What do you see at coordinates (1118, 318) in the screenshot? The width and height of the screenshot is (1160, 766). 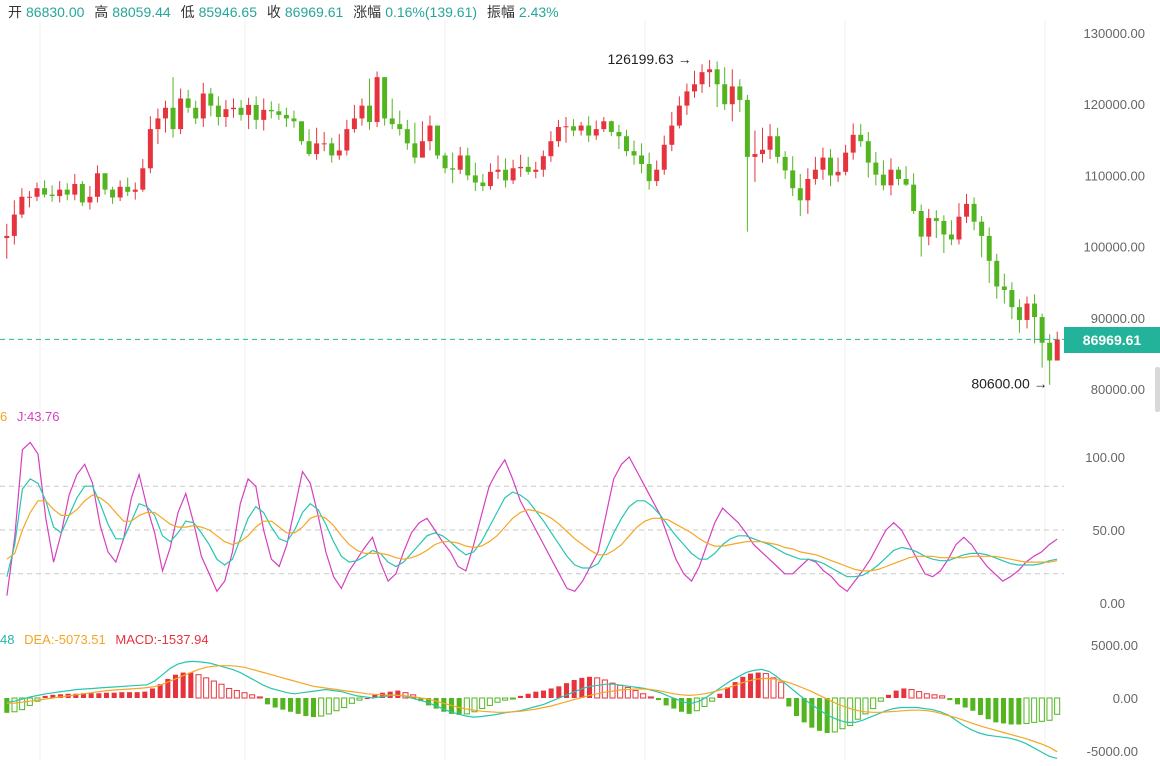 I see `price-tick-label: 90000.00` at bounding box center [1118, 318].